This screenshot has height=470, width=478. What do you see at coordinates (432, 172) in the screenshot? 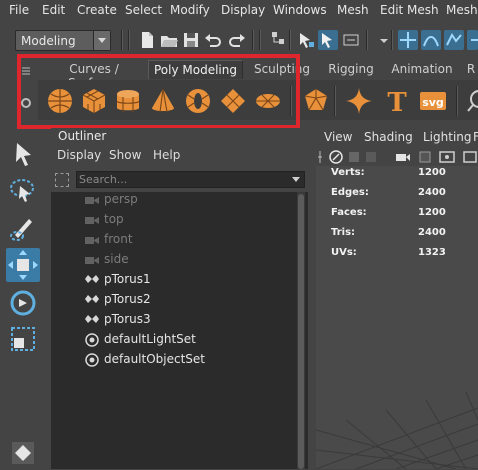
I see `hud-verts-value: 1200` at bounding box center [432, 172].